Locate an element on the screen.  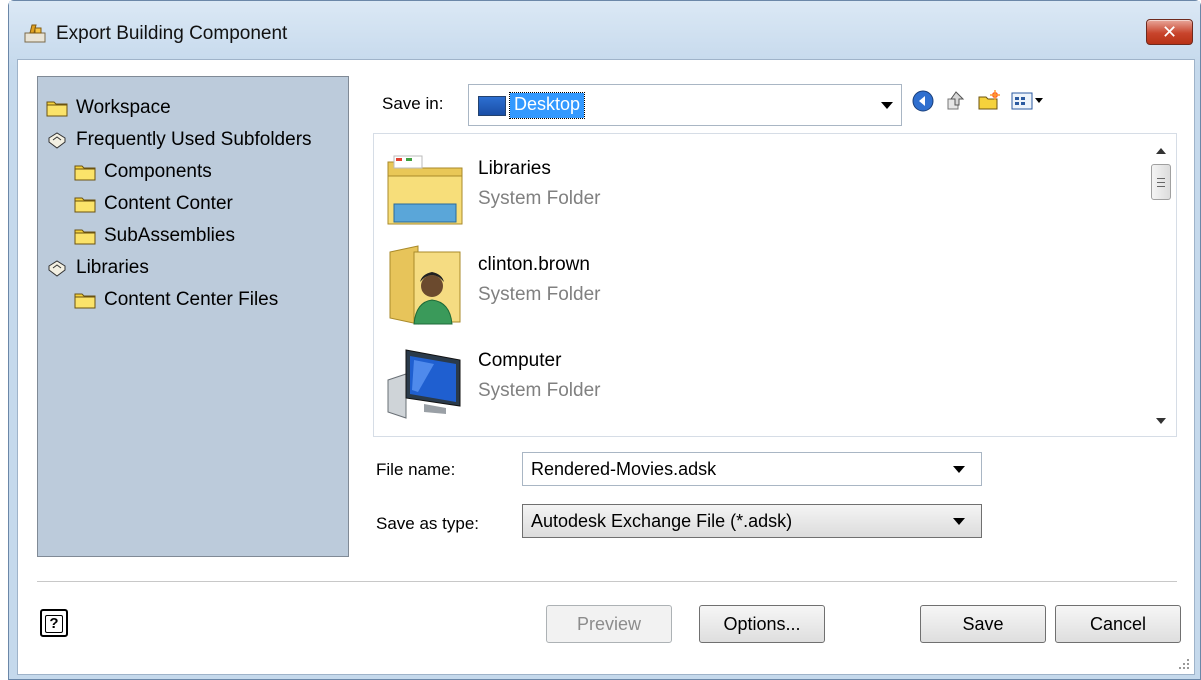
sidebar-item-label: Libraries is located at coordinates (112, 267).